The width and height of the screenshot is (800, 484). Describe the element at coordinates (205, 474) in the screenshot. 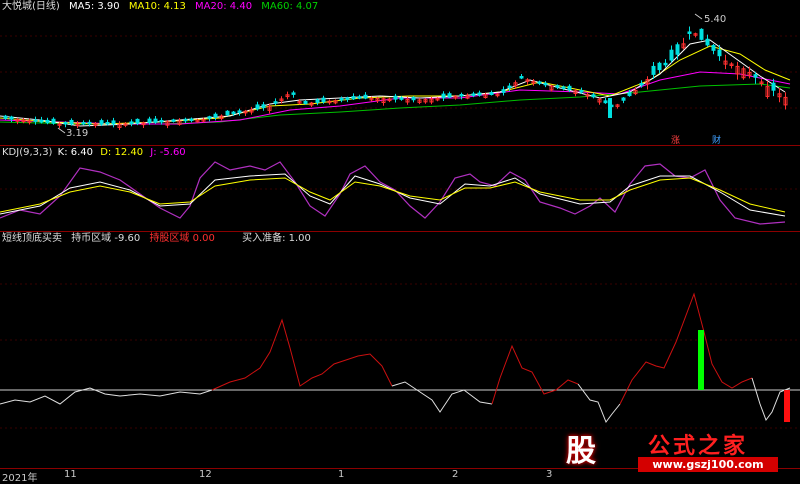

I see `x-tick-2: 12` at that location.